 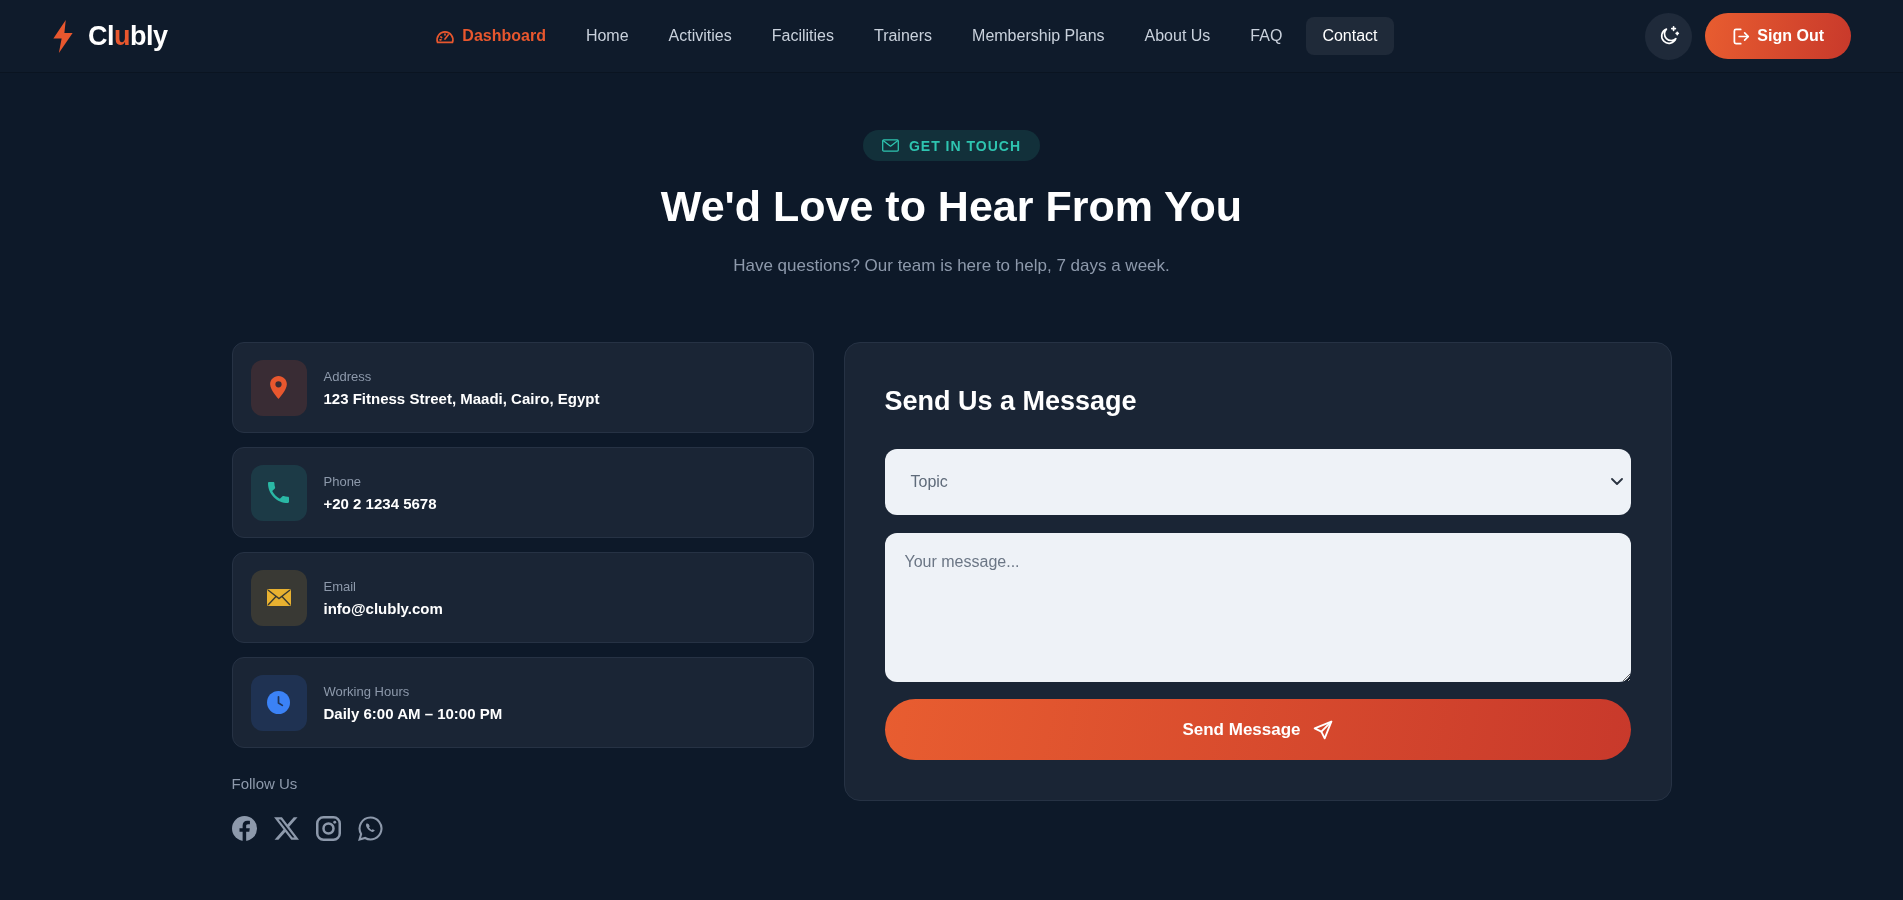 What do you see at coordinates (328, 828) in the screenshot?
I see `instagram-icon` at bounding box center [328, 828].